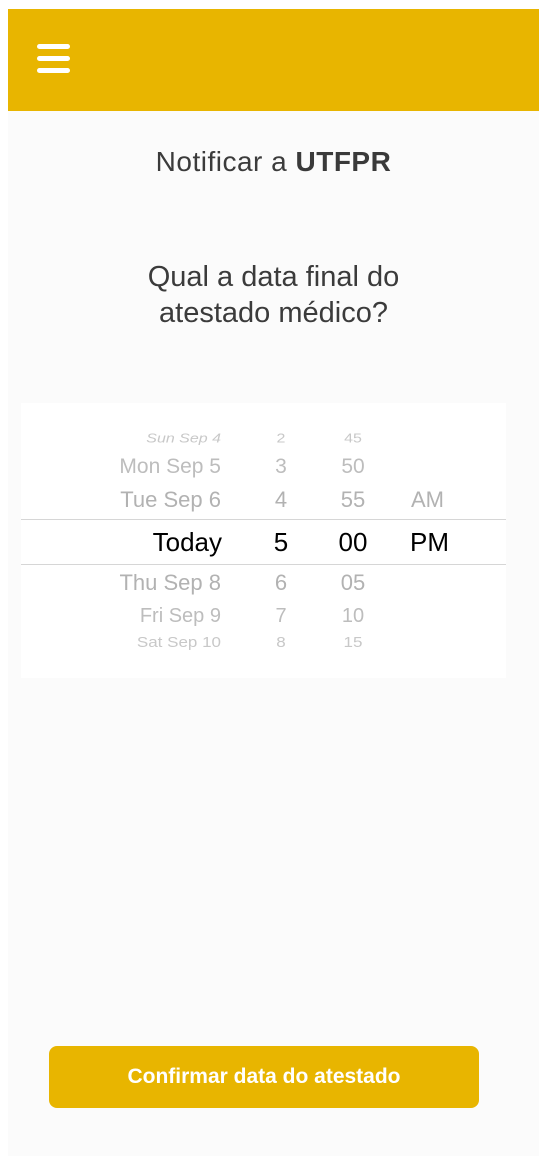  I want to click on hamburger-menu-icon, so click(54, 61).